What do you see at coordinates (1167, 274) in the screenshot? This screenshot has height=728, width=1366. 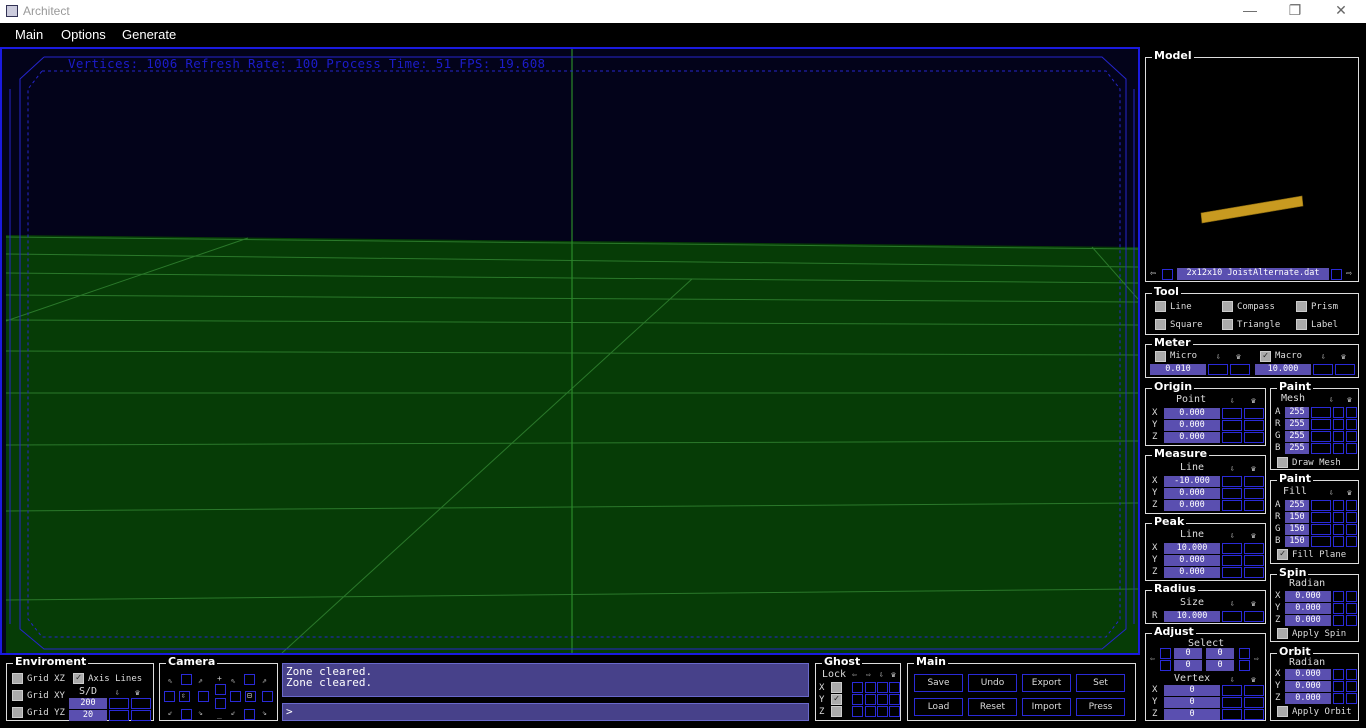 I see `prev-model-button` at bounding box center [1167, 274].